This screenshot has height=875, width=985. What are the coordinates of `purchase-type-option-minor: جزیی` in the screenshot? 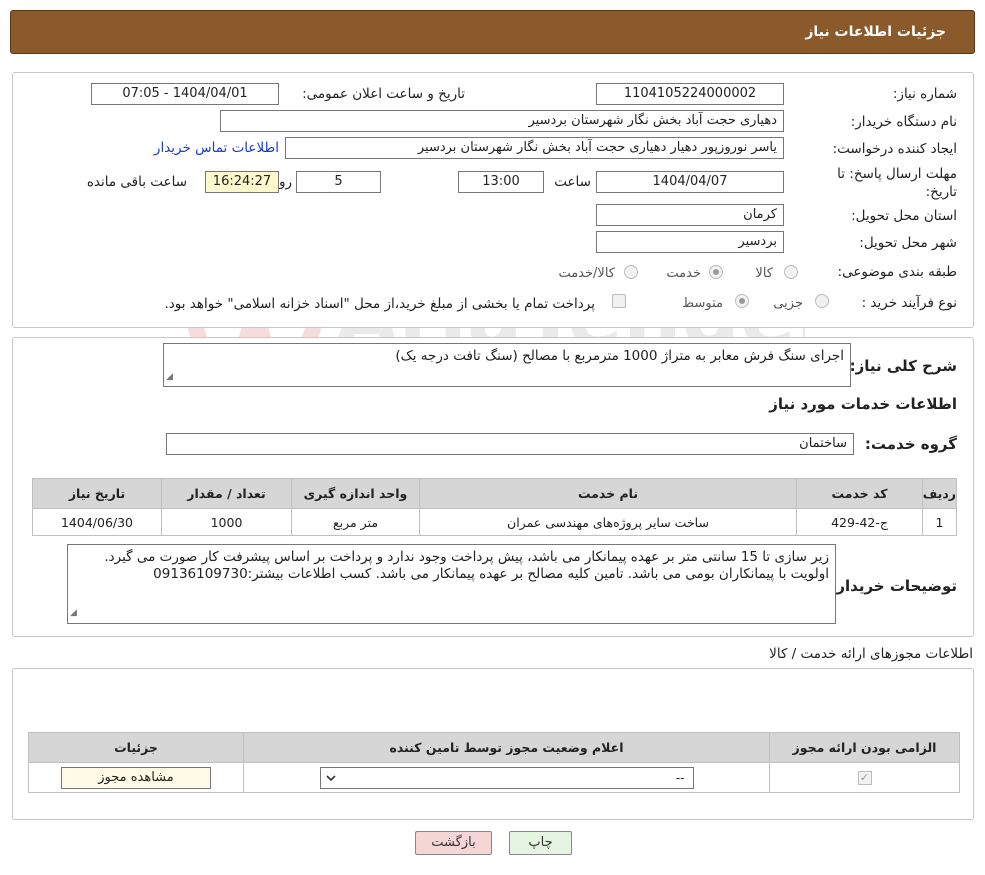 It's located at (788, 303).